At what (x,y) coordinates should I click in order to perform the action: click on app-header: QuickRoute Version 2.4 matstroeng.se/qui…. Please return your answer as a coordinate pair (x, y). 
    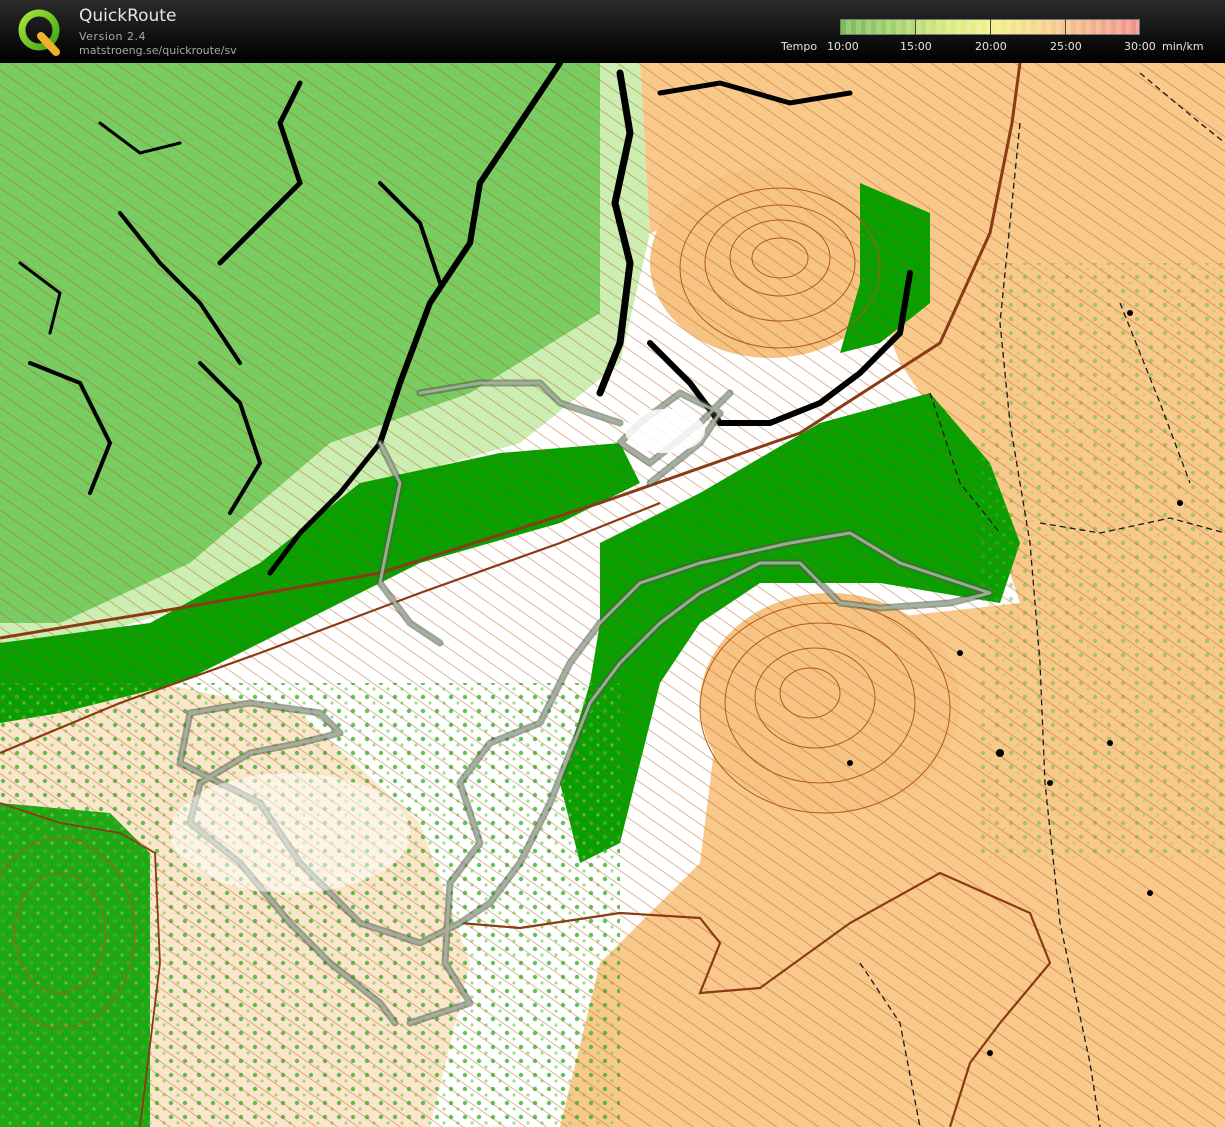
    Looking at the image, I should click on (612, 31).